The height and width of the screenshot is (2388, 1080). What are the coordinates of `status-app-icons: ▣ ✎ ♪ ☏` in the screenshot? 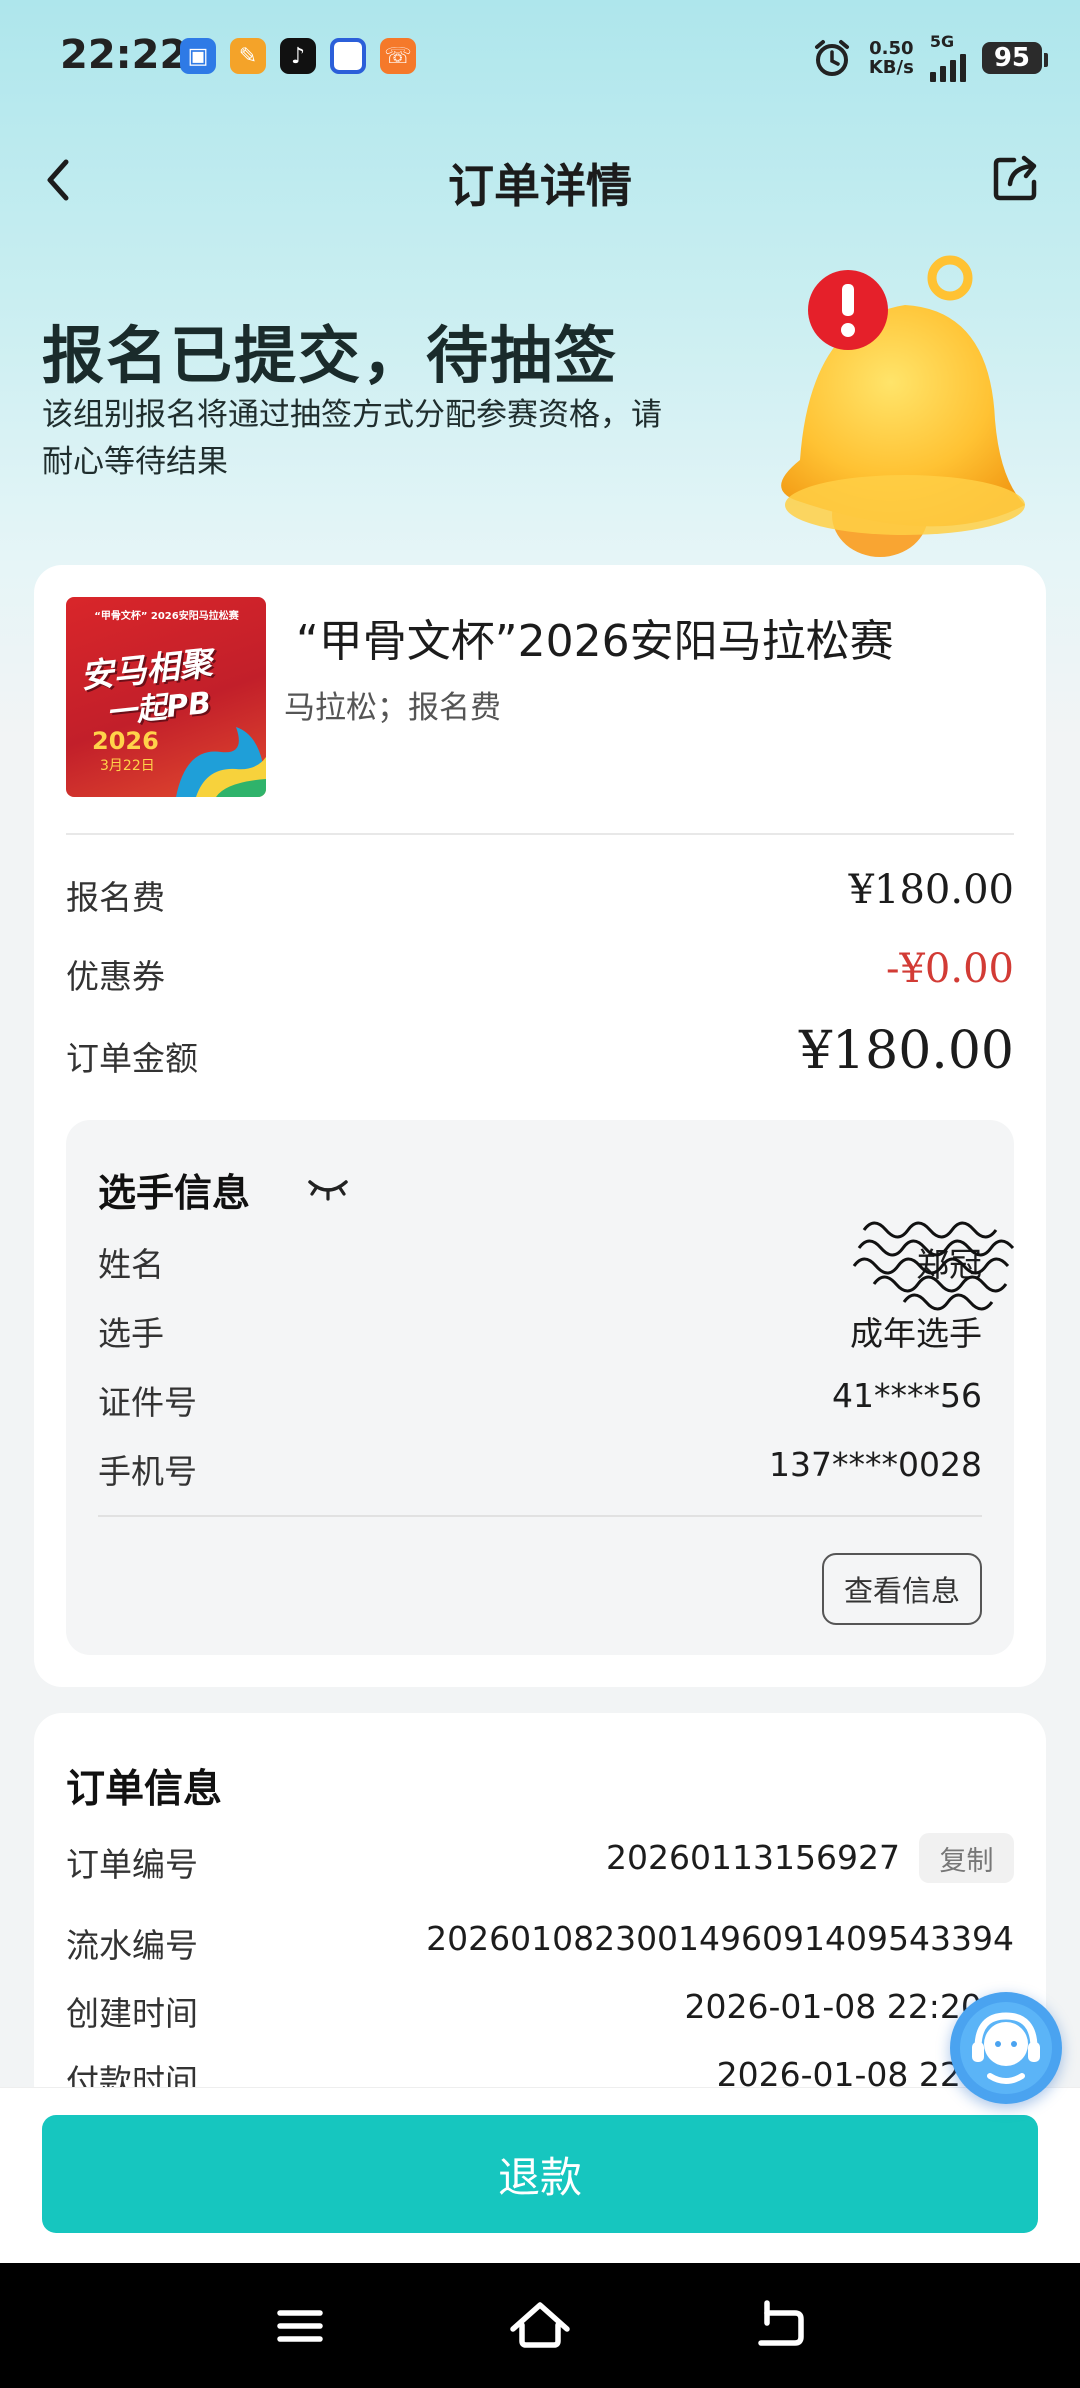 It's located at (298, 56).